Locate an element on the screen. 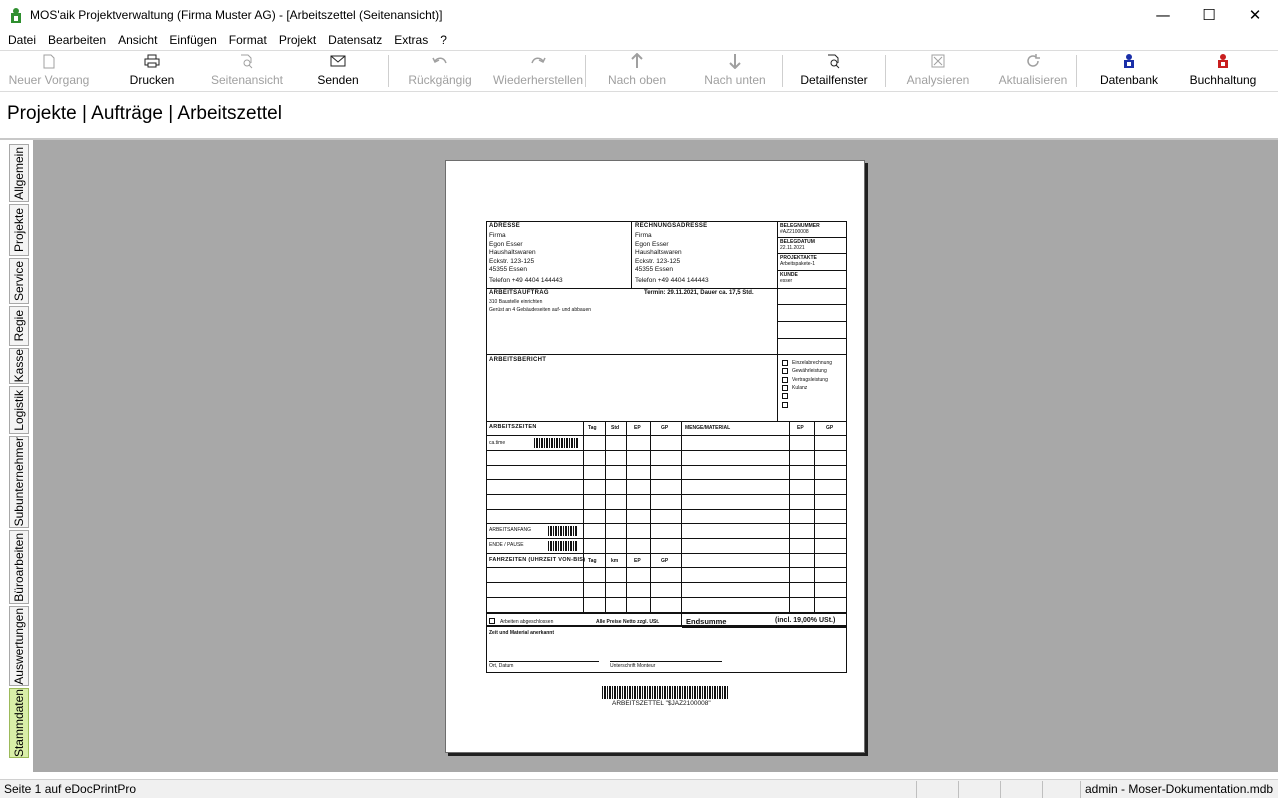 Image resolution: width=1278 pixels, height=798 pixels. side-tab-label: Auswertungen is located at coordinates (19, 646).